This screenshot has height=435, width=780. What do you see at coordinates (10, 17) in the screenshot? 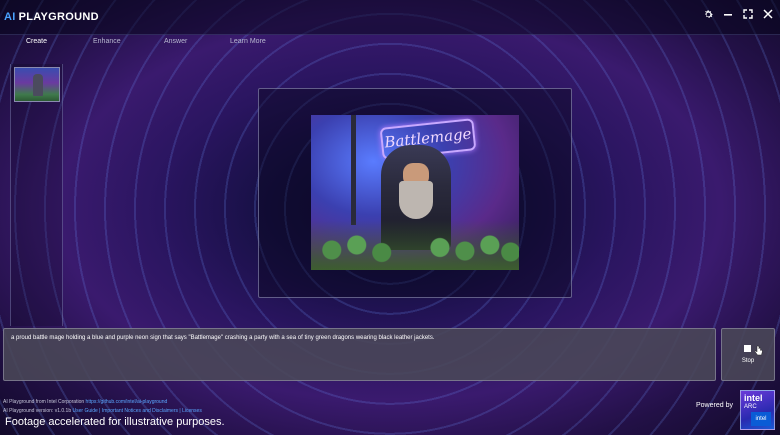
I see `logo-prefix: AI` at bounding box center [10, 17].